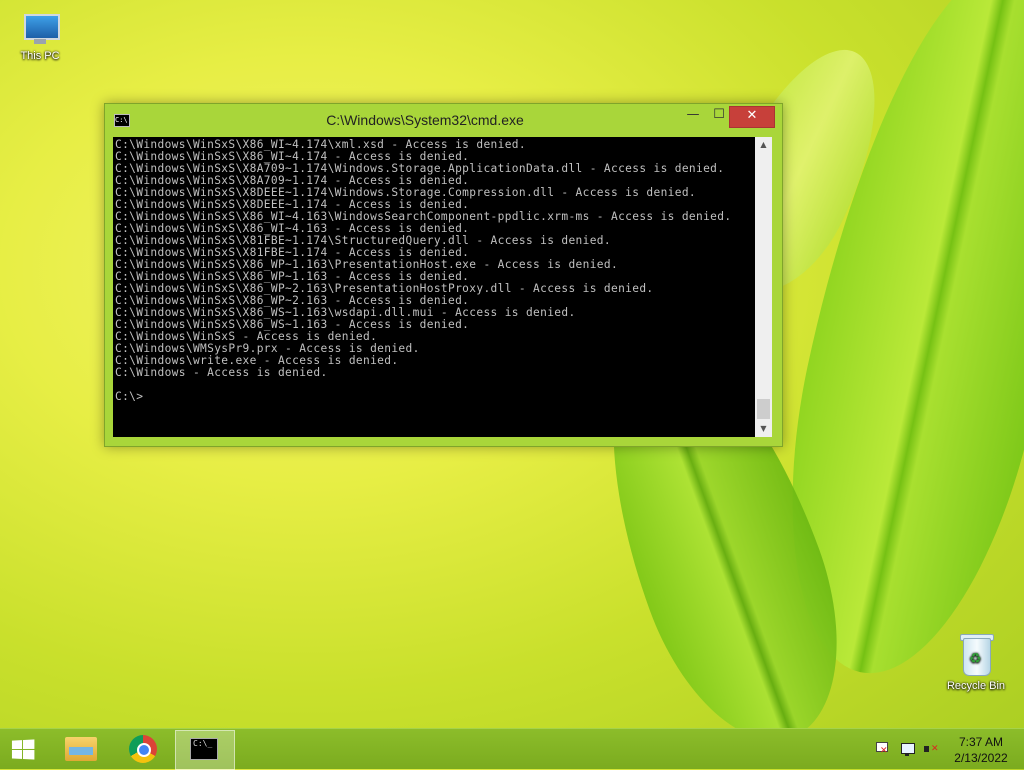 The height and width of the screenshot is (770, 1024). What do you see at coordinates (763, 409) in the screenshot?
I see `scrollbar-thumb` at bounding box center [763, 409].